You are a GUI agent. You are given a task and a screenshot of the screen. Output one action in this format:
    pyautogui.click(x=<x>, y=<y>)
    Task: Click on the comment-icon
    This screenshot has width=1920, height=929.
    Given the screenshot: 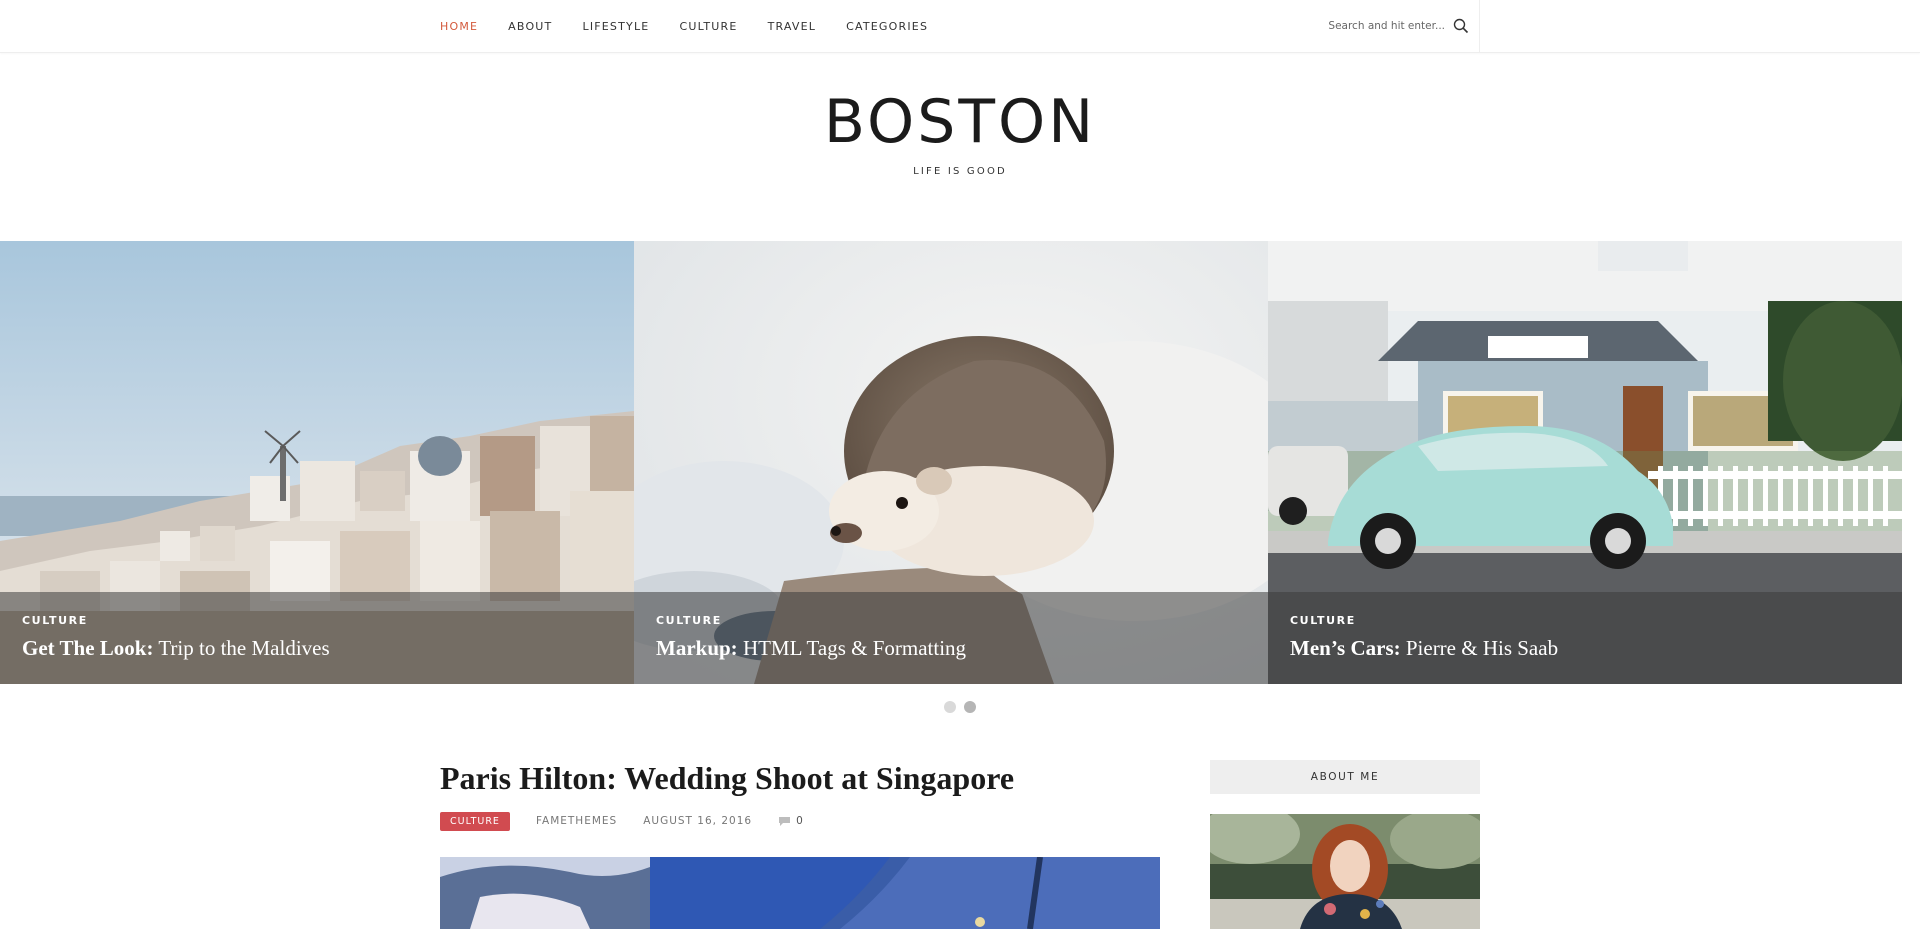 What is the action you would take?
    pyautogui.click(x=784, y=821)
    